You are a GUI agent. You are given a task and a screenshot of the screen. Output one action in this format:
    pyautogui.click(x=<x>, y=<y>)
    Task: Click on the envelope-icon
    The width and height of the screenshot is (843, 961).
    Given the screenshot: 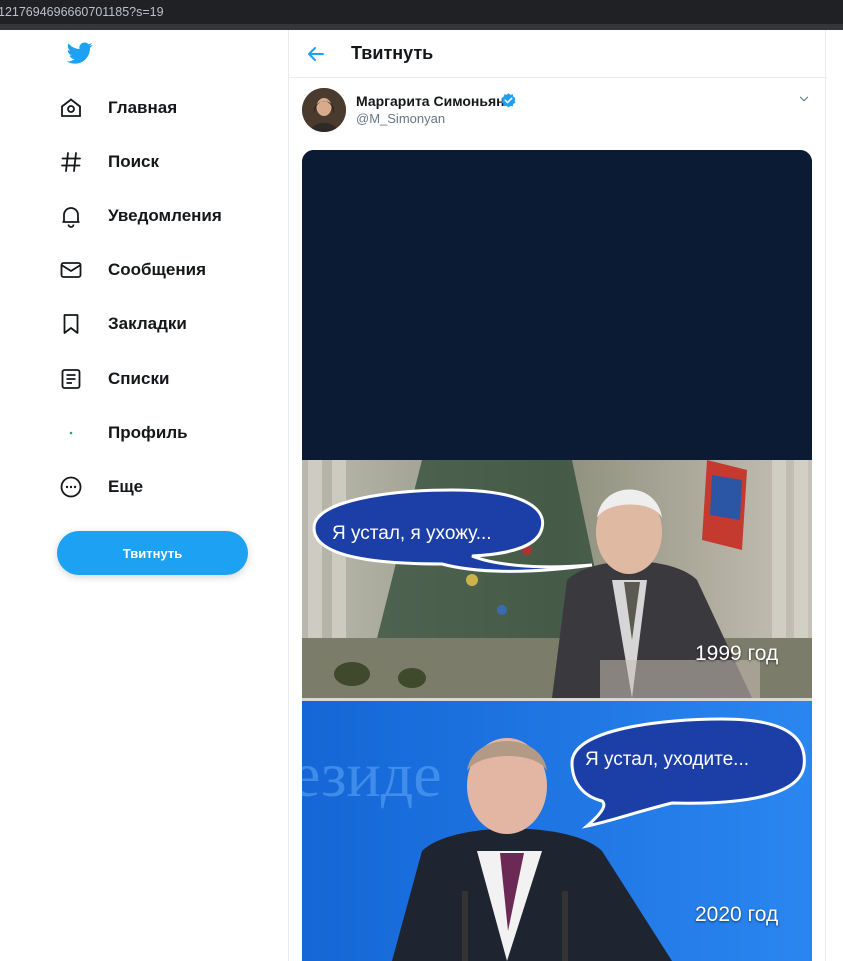 What is the action you would take?
    pyautogui.click(x=71, y=270)
    